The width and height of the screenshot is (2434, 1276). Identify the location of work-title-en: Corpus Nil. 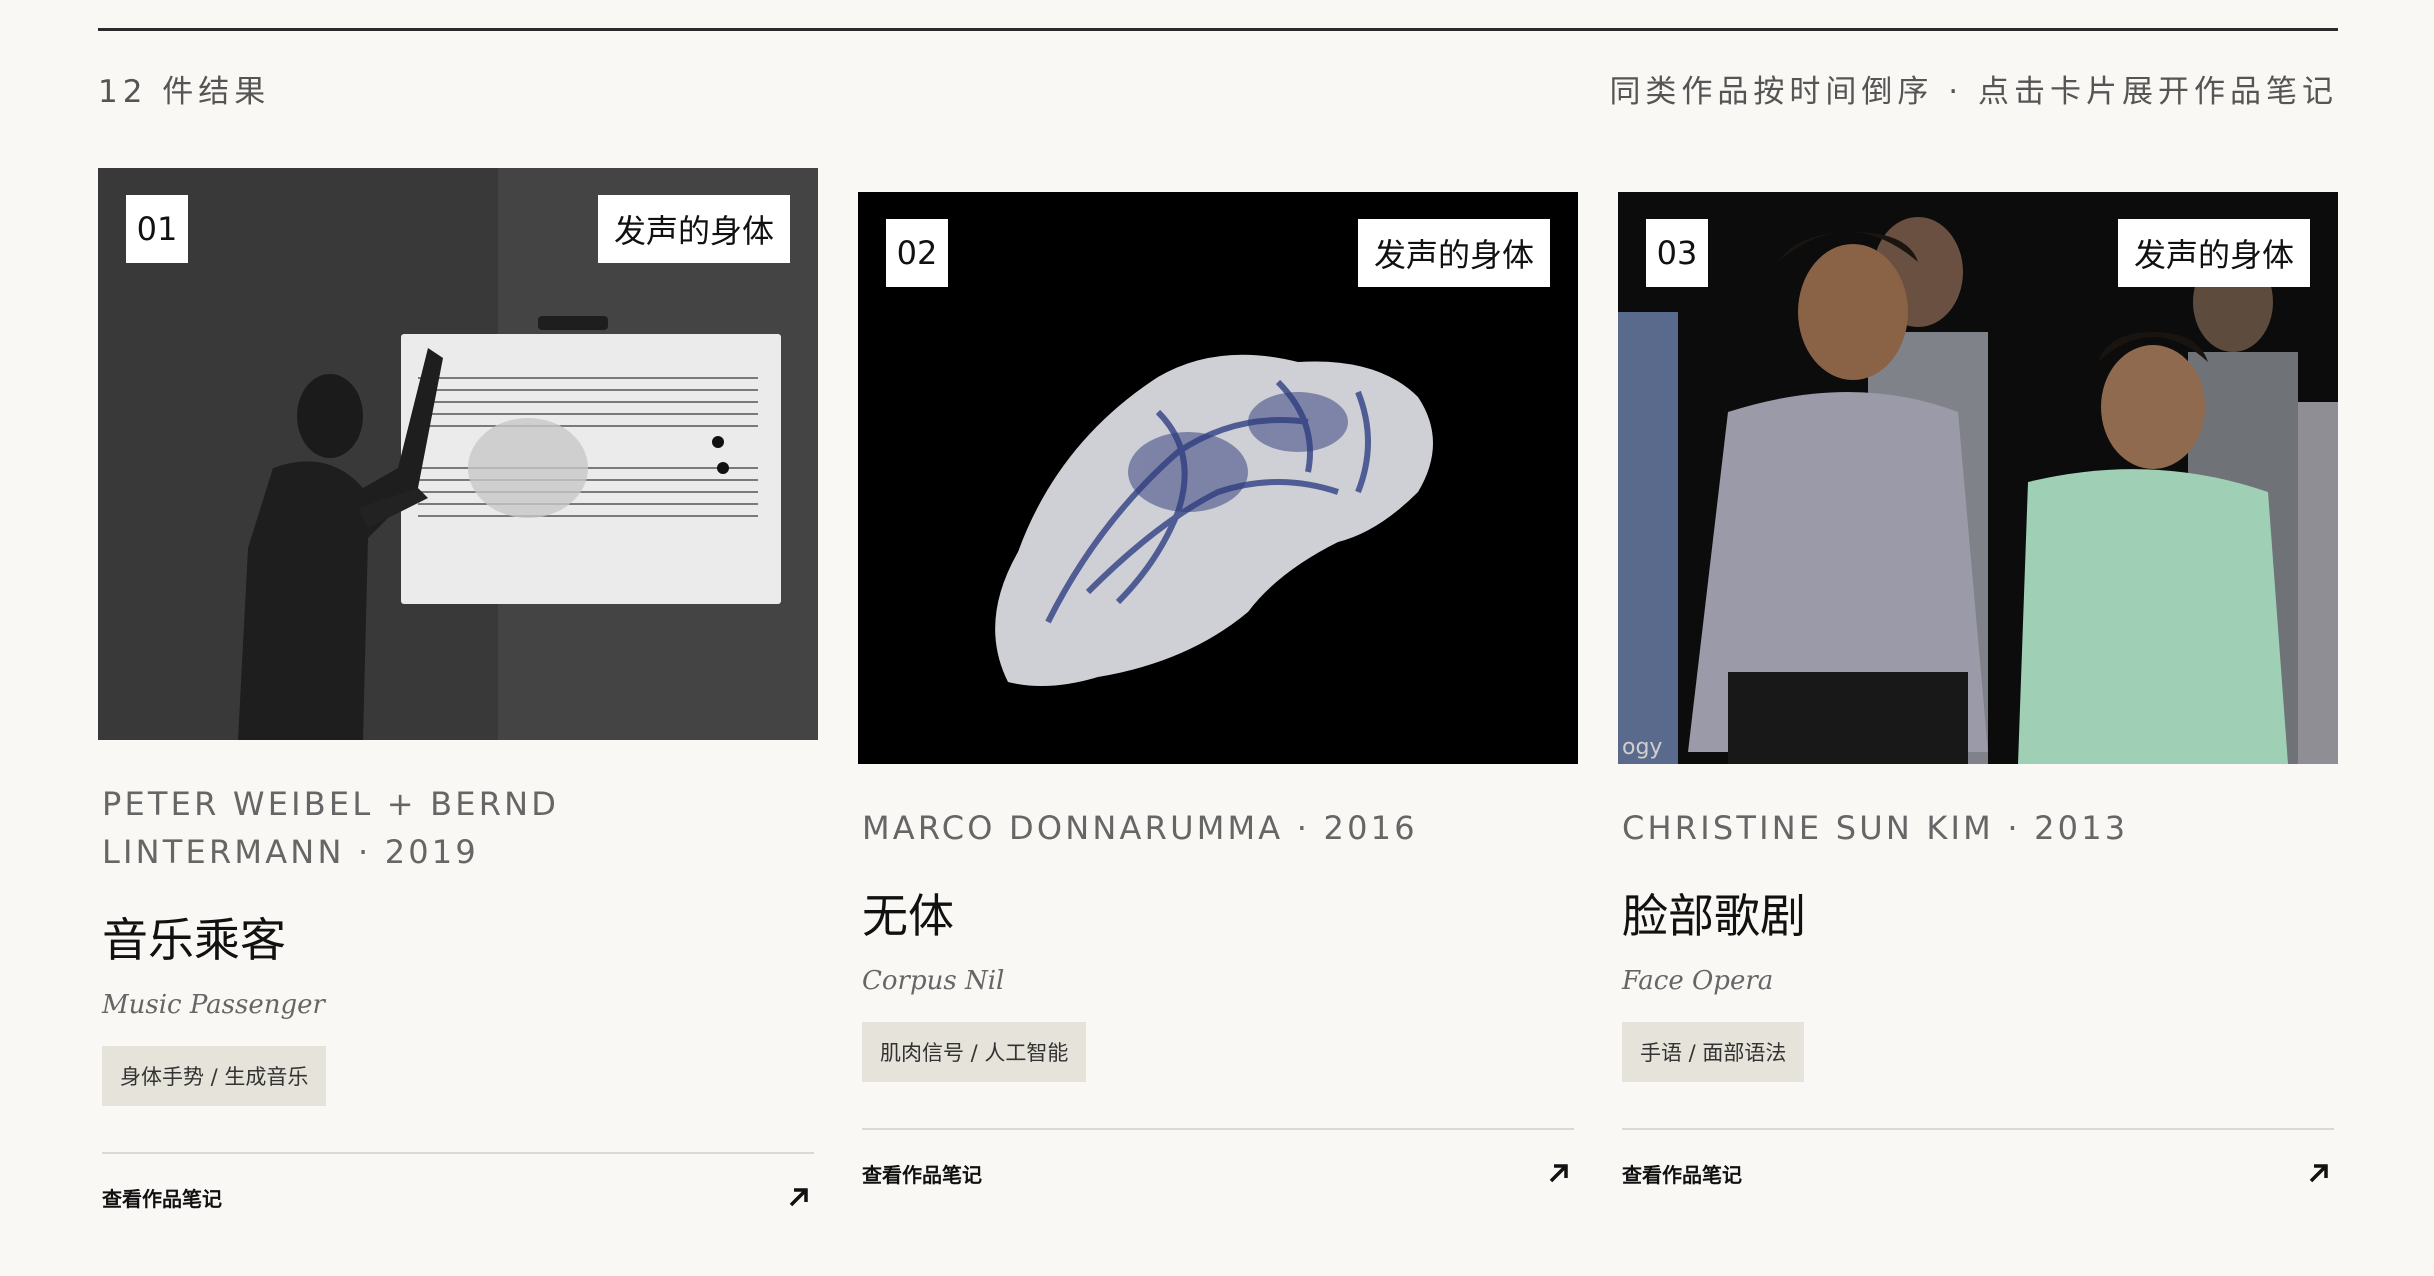
(933, 981).